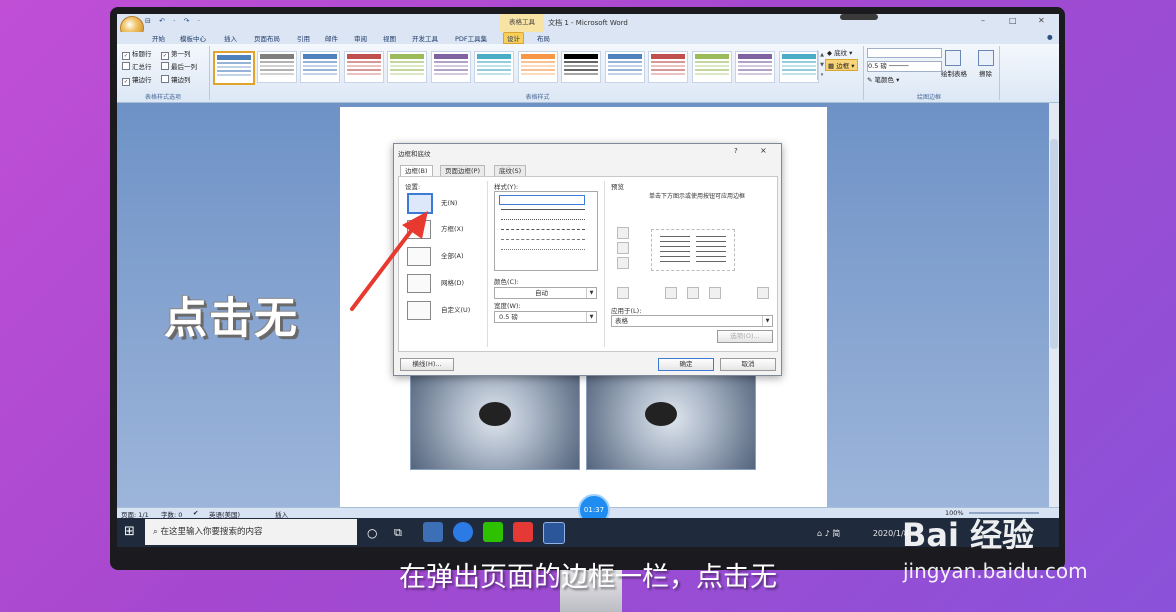 The width and height of the screenshot is (1176, 612). What do you see at coordinates (715, 293) in the screenshot?
I see `border-right-button` at bounding box center [715, 293].